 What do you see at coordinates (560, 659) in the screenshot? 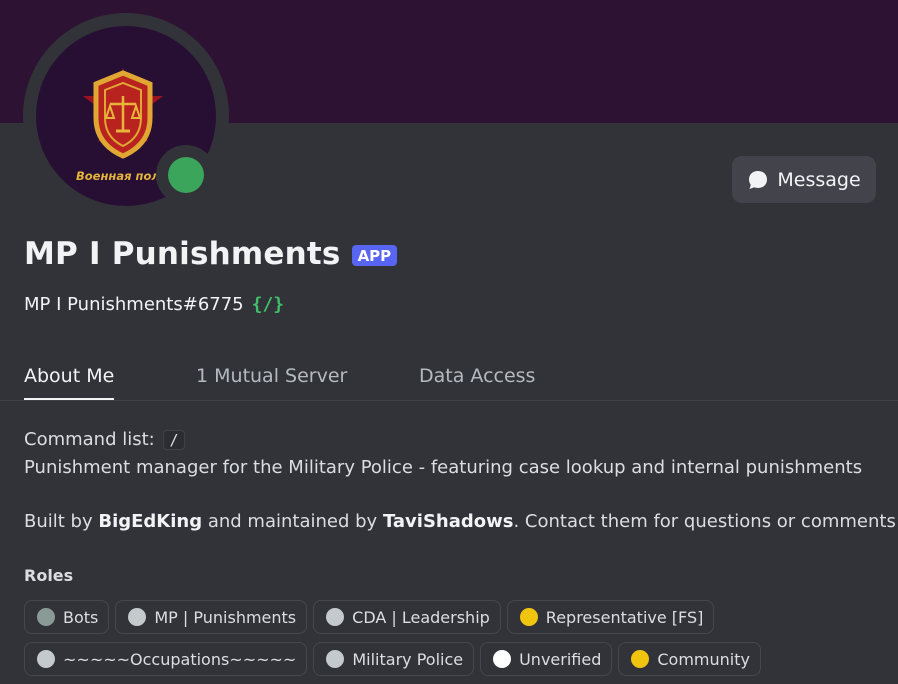
I see `role-name: Unverified` at bounding box center [560, 659].